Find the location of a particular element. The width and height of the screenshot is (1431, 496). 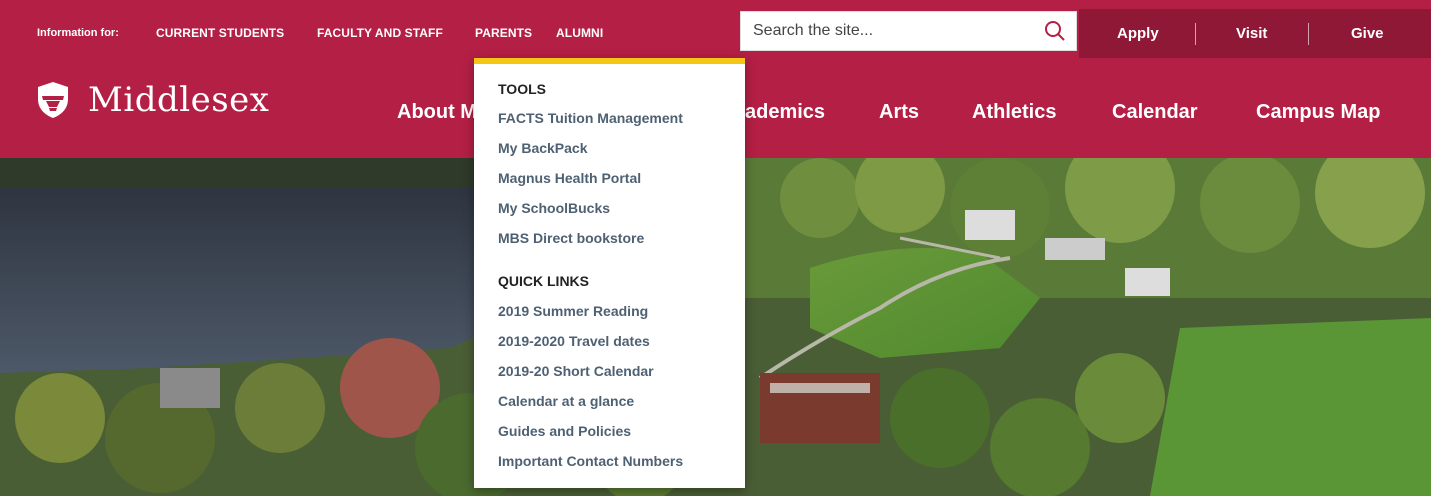

dropdown-link: FACTS Tuition Management is located at coordinates (590, 118).